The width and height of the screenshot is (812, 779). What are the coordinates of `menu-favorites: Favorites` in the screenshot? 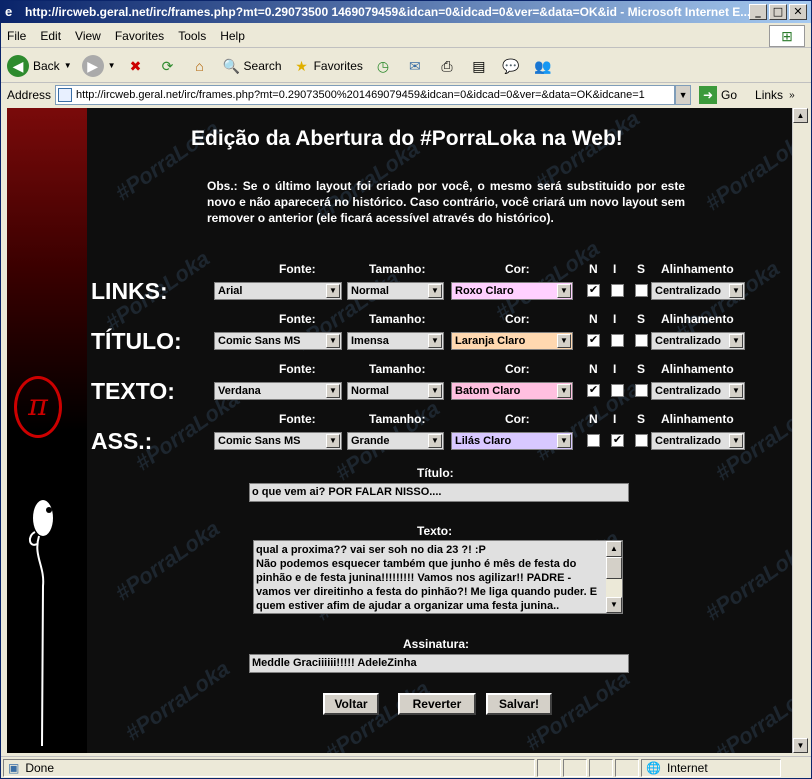 It's located at (139, 36).